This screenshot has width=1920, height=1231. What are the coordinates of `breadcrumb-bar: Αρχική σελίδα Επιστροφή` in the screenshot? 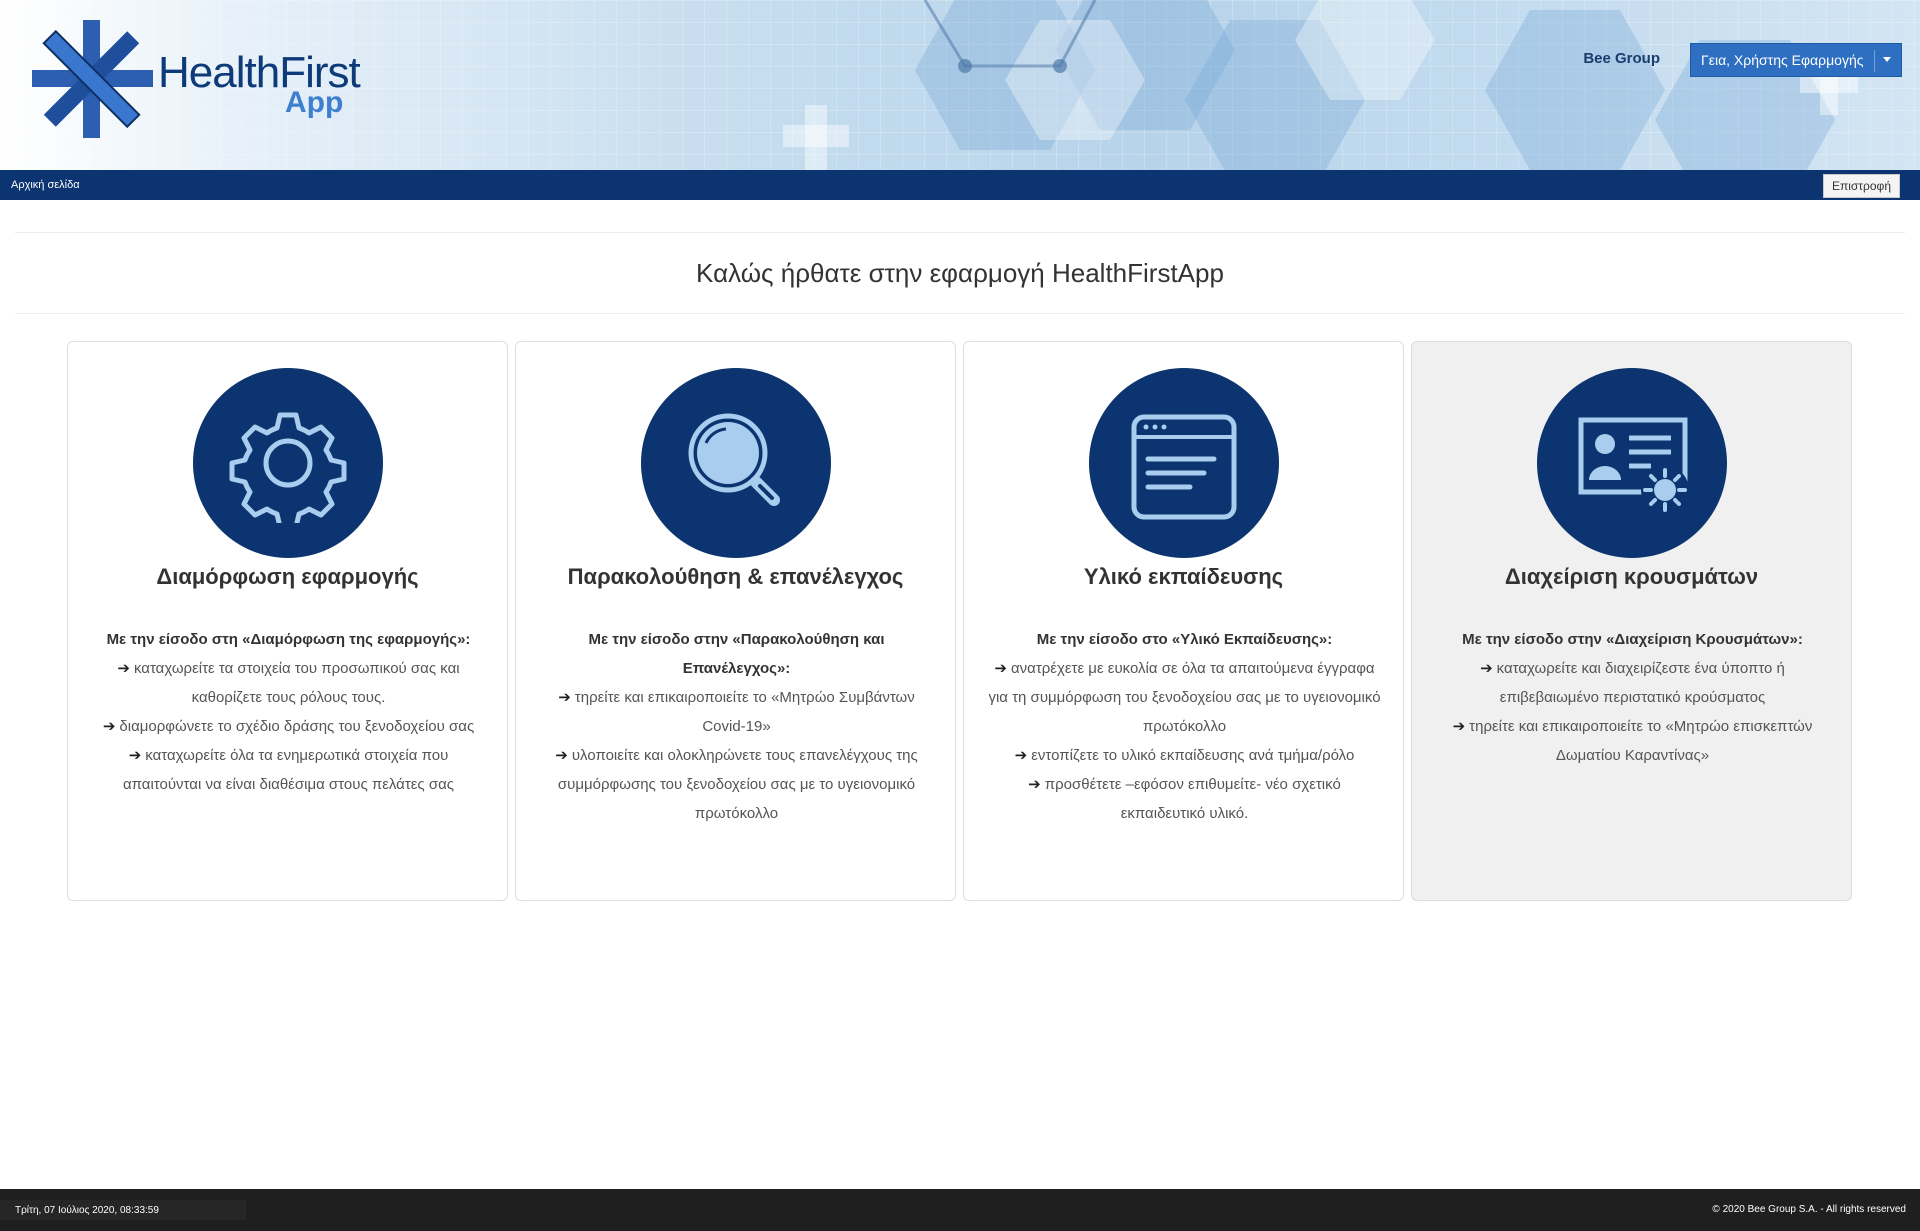 It's located at (960, 185).